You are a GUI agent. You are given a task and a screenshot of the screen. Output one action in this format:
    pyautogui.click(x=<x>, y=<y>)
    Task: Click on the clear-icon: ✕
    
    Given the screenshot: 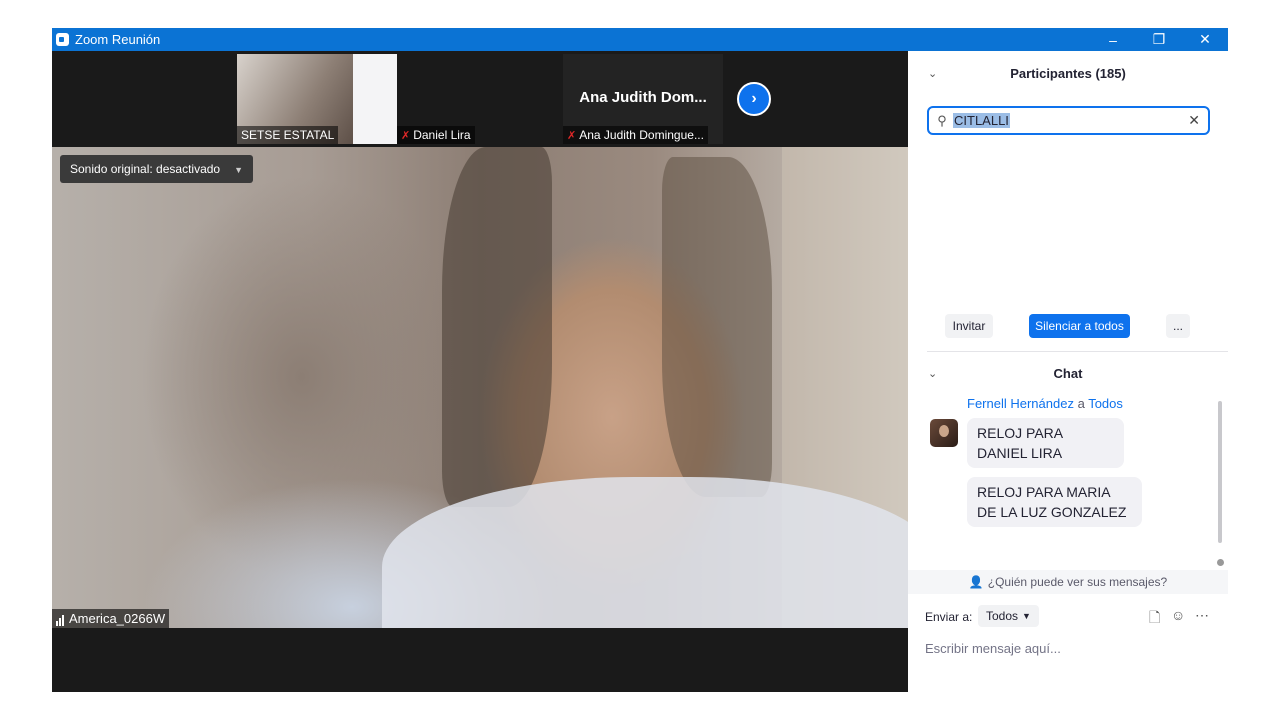 What is the action you would take?
    pyautogui.click(x=1194, y=120)
    